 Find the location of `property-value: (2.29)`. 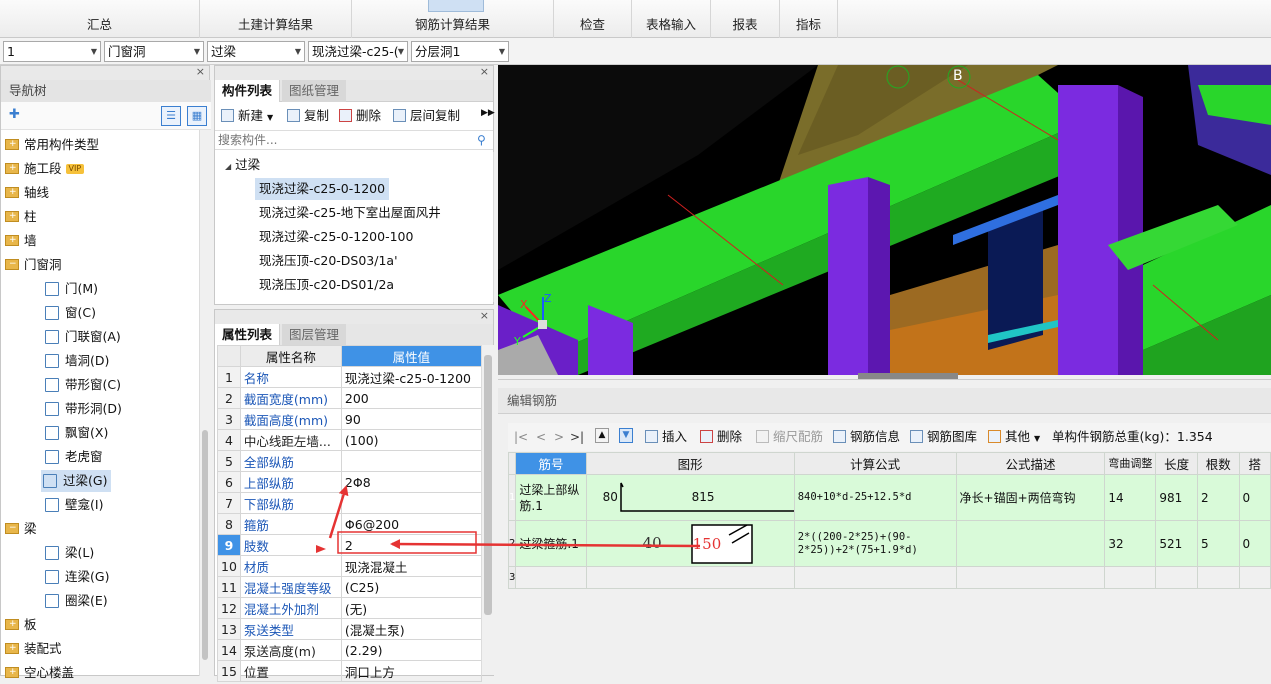

property-value: (2.29) is located at coordinates (411, 650).